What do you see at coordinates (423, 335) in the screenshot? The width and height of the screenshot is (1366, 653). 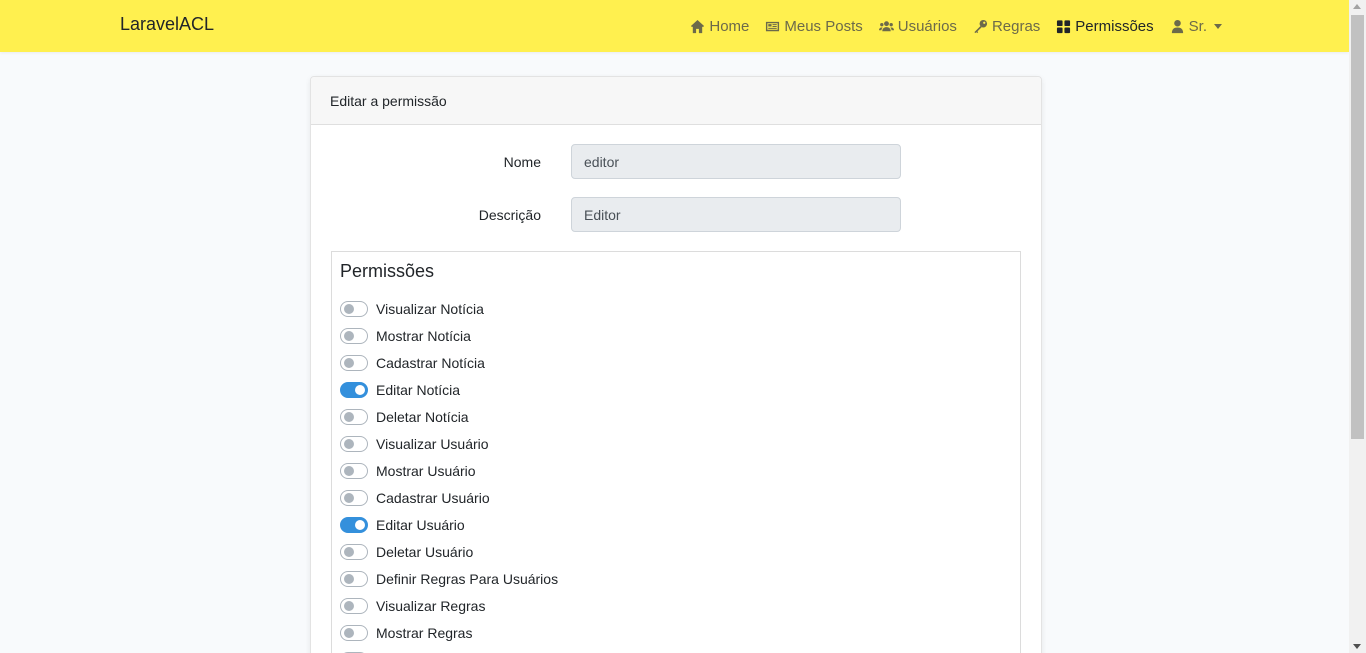 I see `permission-label: Mostrar Notícia` at bounding box center [423, 335].